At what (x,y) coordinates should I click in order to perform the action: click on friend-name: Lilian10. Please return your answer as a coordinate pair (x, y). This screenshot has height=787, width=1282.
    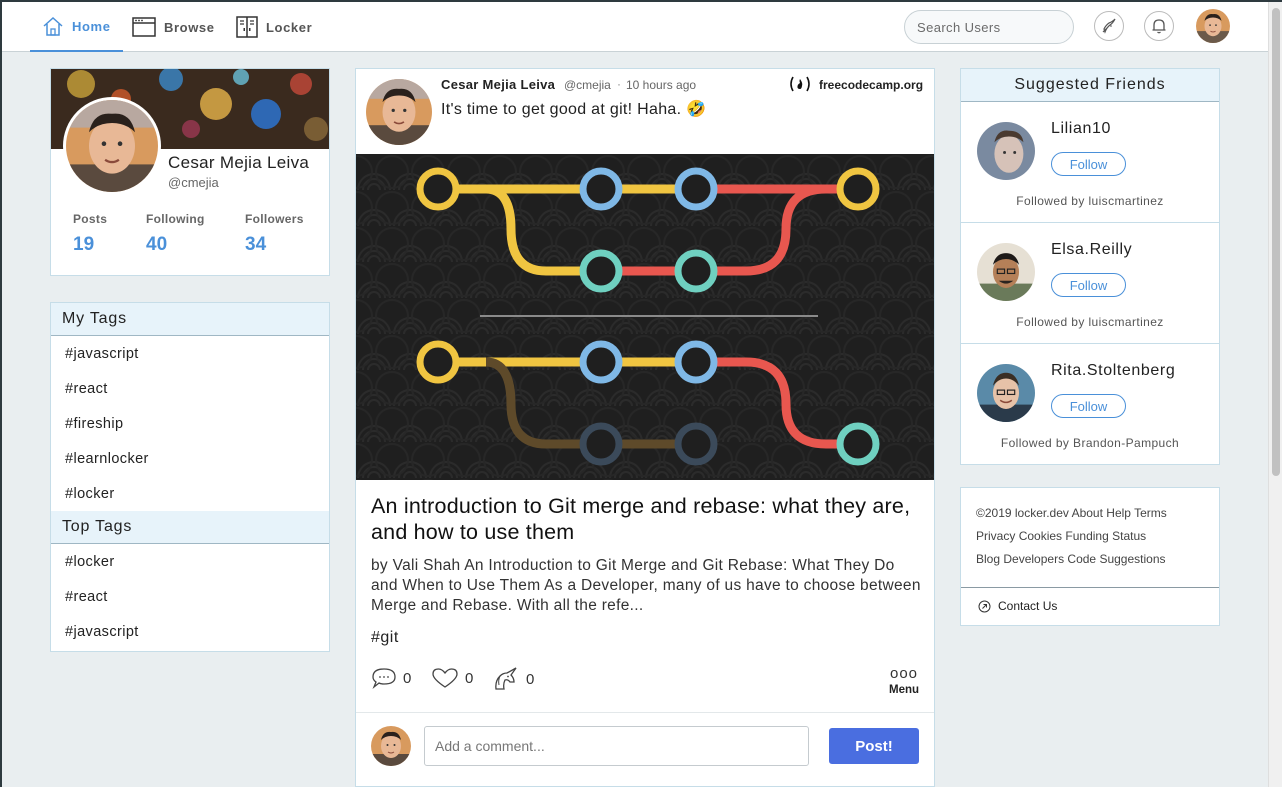
    Looking at the image, I should click on (1081, 129).